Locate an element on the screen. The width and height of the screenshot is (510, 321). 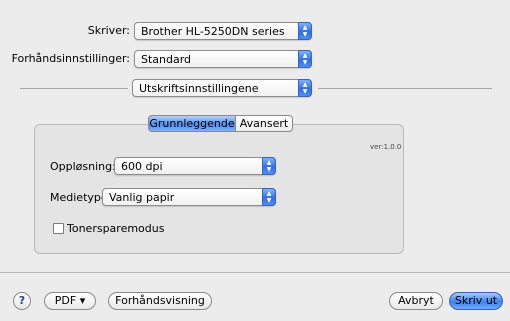
help-button: ? is located at coordinates (22, 301).